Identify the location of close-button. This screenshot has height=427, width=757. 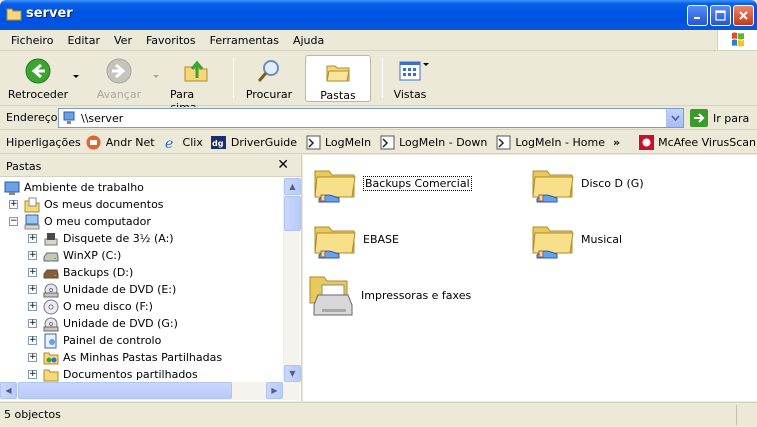
(743, 15).